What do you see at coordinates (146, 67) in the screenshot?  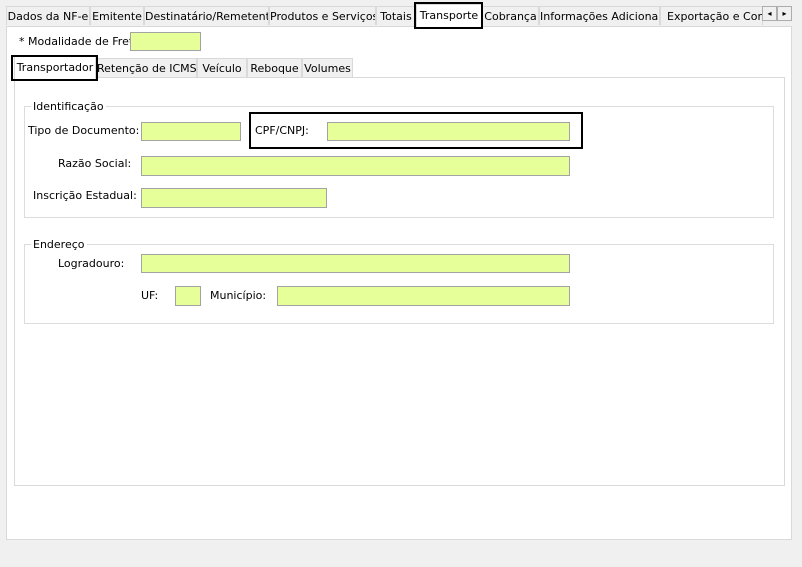 I see `tab-retencao-icms: Retenção de ICMS` at bounding box center [146, 67].